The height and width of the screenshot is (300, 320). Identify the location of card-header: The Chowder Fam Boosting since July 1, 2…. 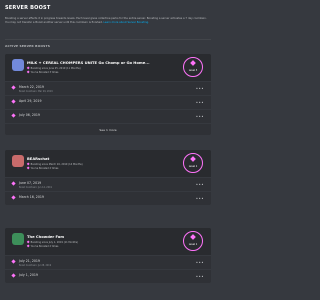
(108, 241).